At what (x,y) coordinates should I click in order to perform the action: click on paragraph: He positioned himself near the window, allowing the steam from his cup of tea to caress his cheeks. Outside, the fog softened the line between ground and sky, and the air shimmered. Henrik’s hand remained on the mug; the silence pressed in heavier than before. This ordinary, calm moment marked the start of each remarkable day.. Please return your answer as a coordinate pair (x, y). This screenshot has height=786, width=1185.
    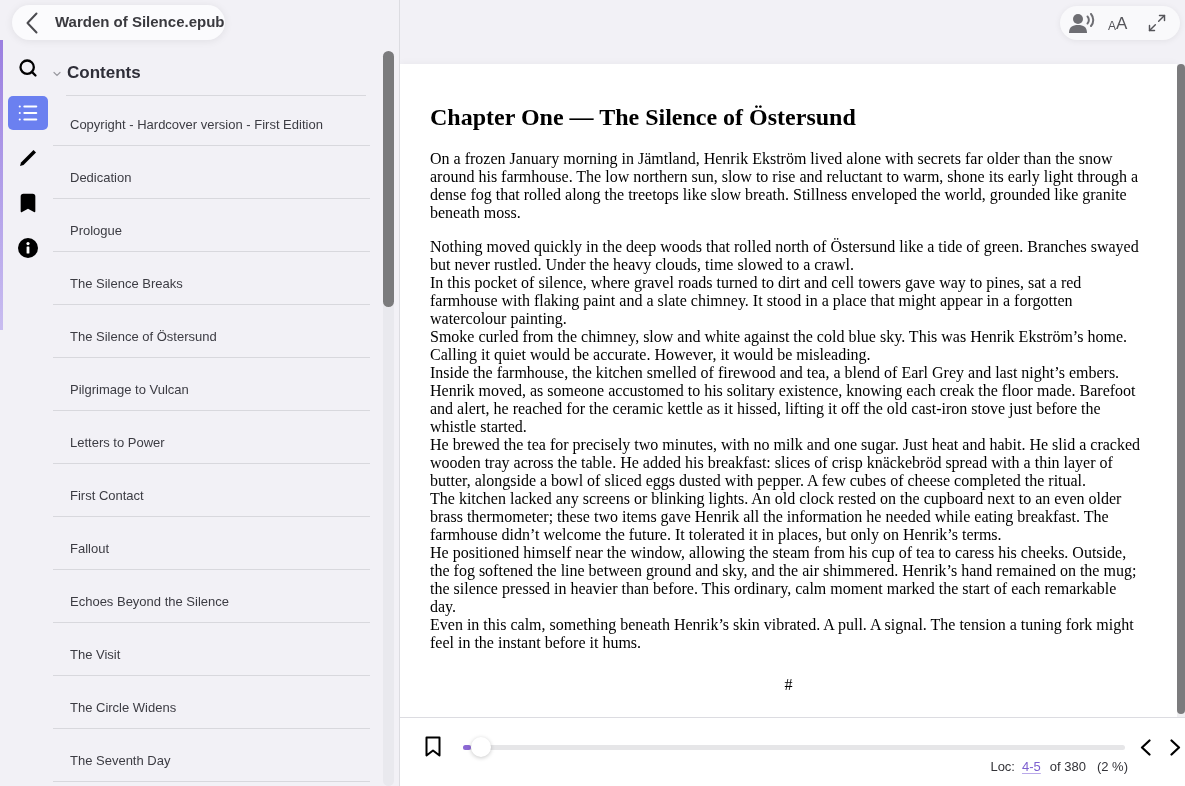
    Looking at the image, I should click on (784, 580).